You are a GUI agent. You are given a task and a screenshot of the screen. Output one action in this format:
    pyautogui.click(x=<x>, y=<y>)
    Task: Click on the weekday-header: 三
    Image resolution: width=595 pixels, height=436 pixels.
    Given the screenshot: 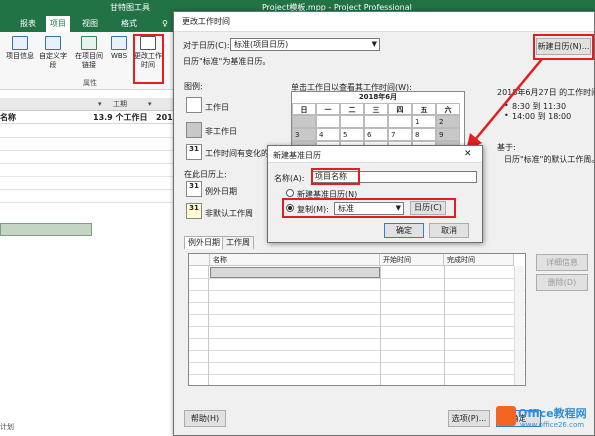 What is the action you would take?
    pyautogui.click(x=376, y=109)
    